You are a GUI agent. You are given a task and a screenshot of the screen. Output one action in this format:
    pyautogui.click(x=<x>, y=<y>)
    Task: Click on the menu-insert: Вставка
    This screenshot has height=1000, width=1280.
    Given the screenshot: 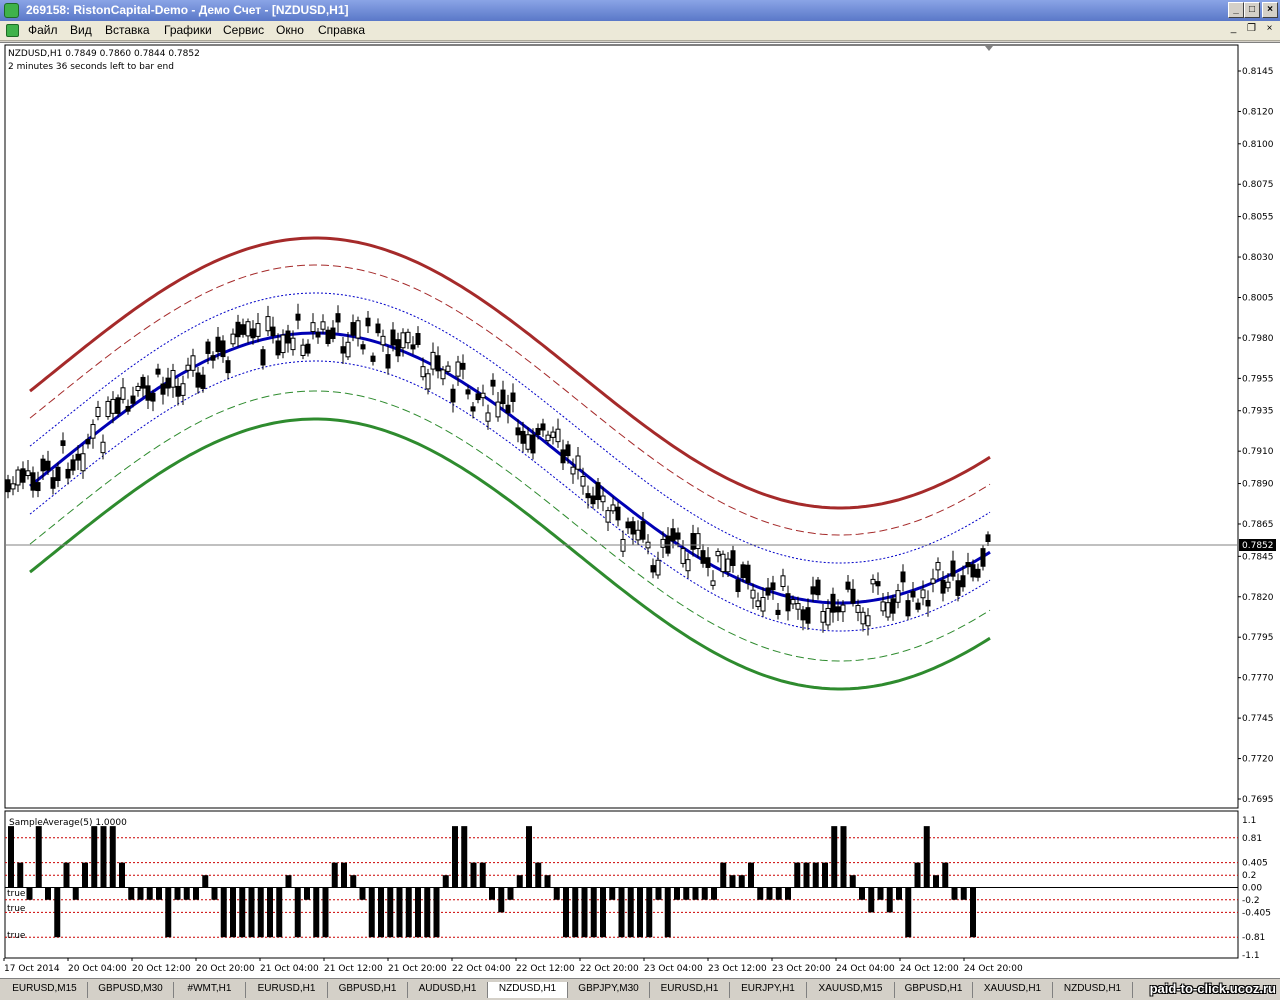 What is the action you would take?
    pyautogui.click(x=127, y=30)
    